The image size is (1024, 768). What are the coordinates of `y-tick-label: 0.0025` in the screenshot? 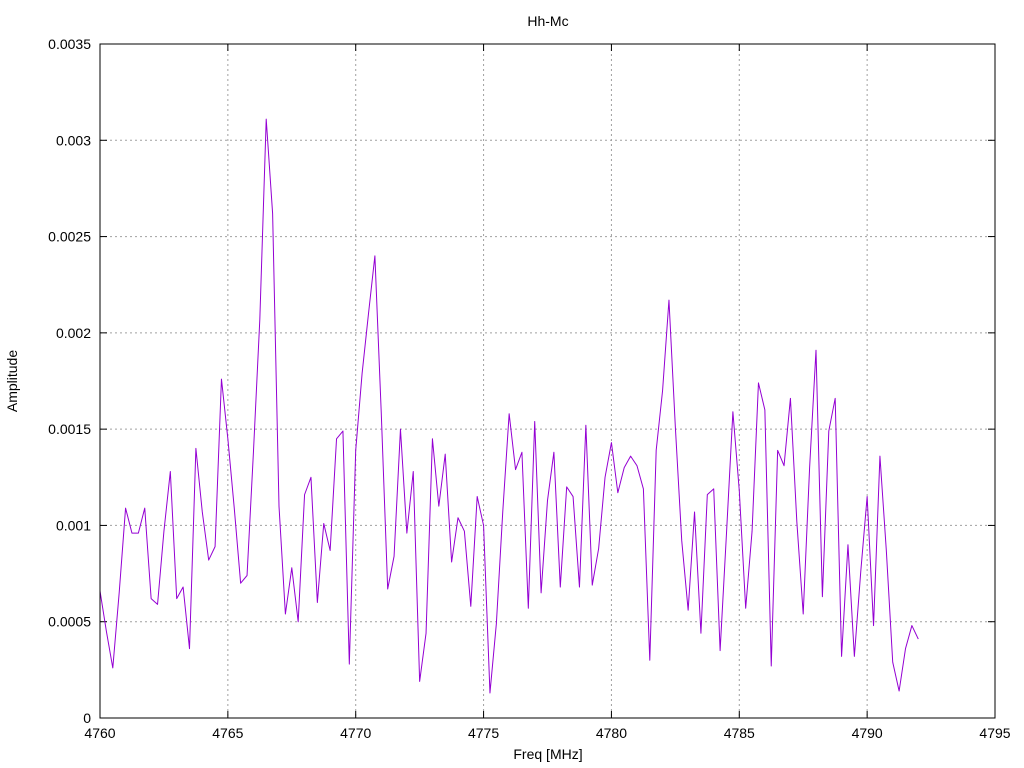 It's located at (69, 237).